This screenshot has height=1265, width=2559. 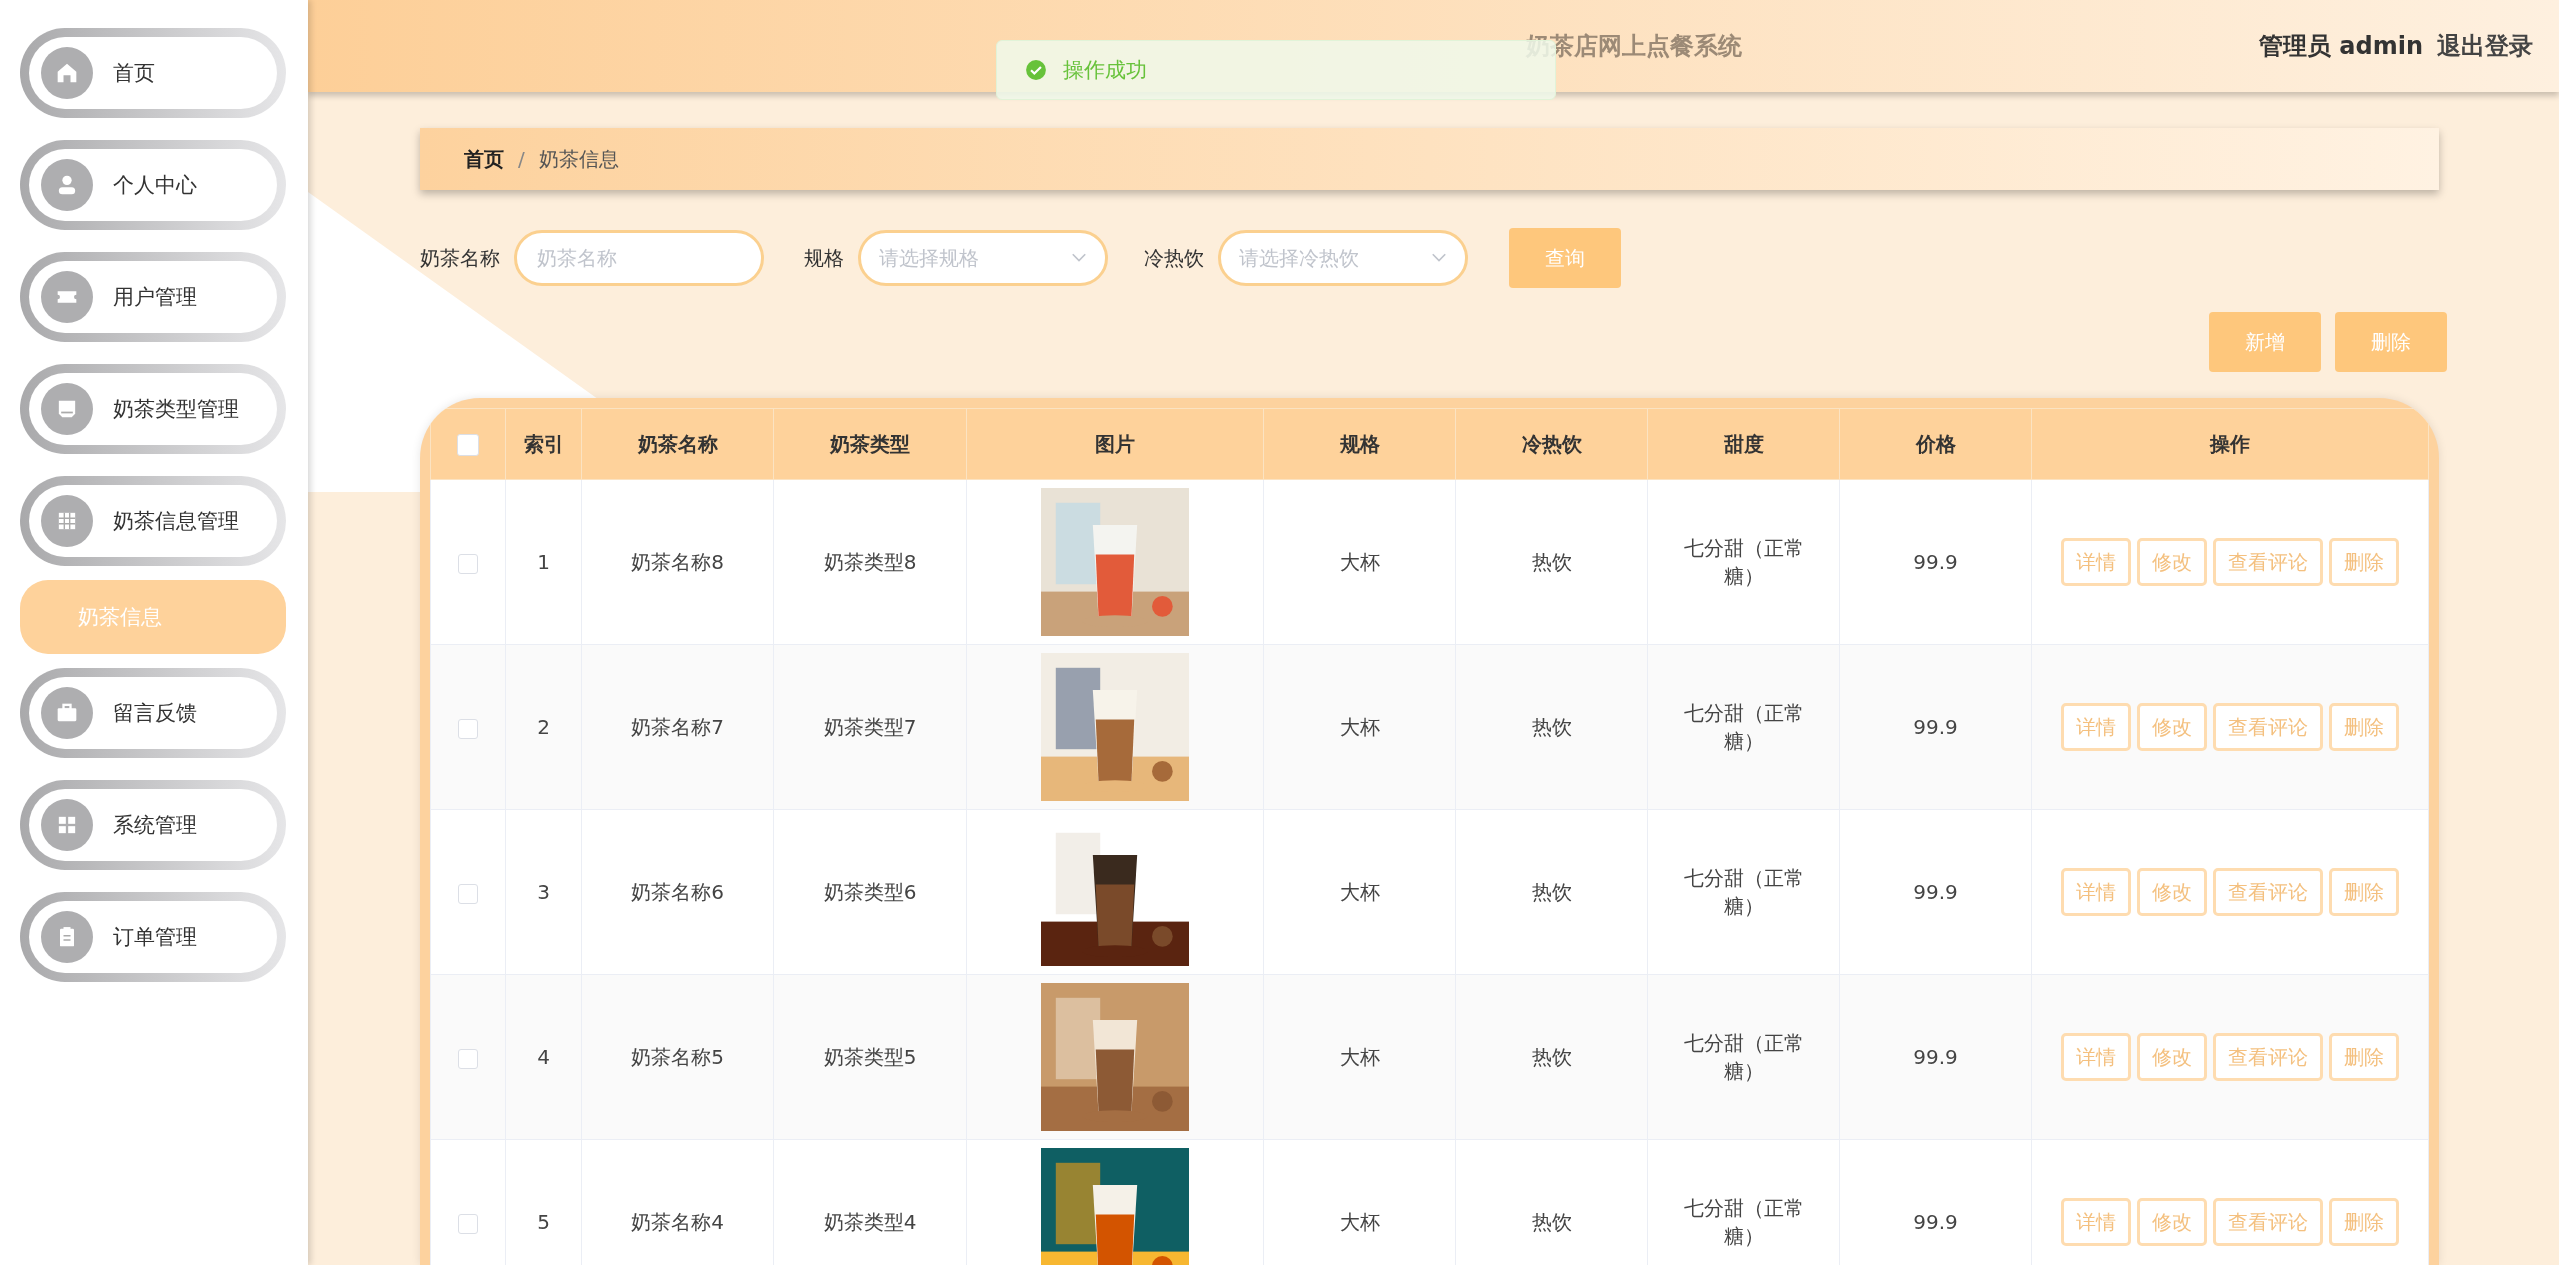 I want to click on table-cell-text: 5, so click(x=543, y=1222).